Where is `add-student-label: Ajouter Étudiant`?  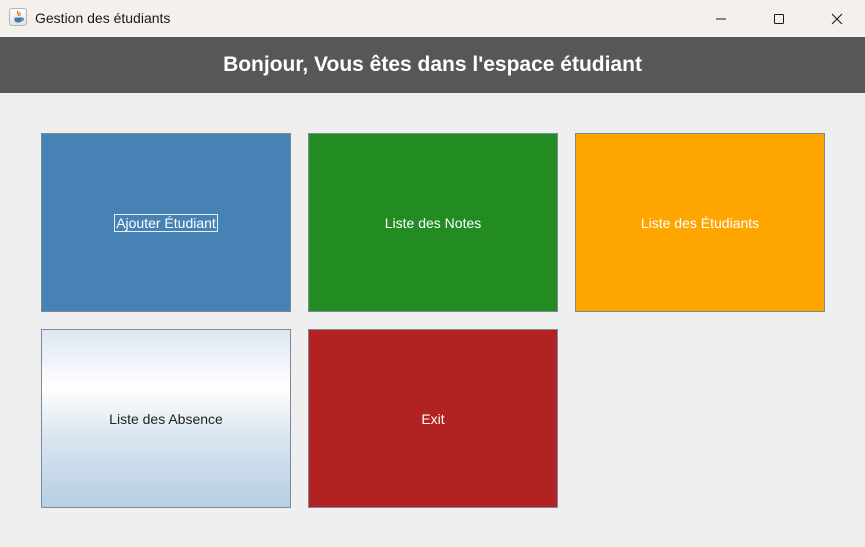
add-student-label: Ajouter Étudiant is located at coordinates (166, 222).